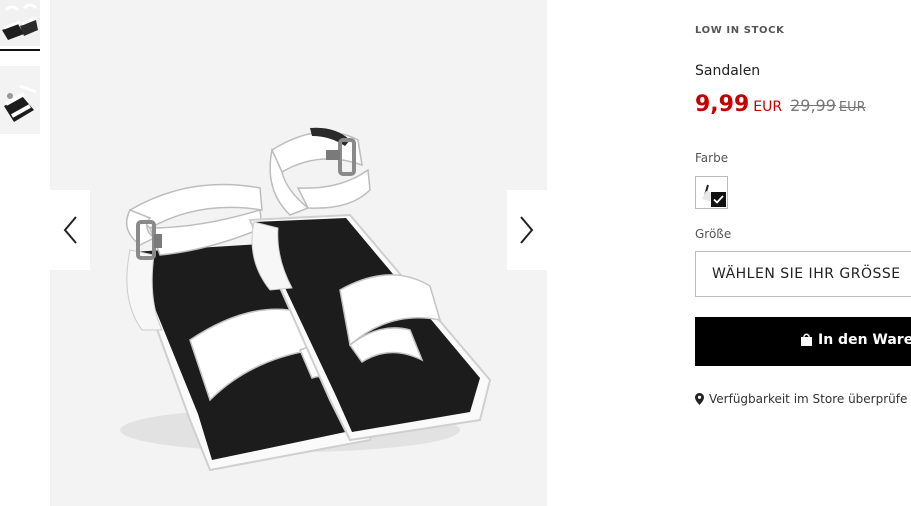 The width and height of the screenshot is (911, 506). I want to click on gallery-next-button, so click(527, 230).